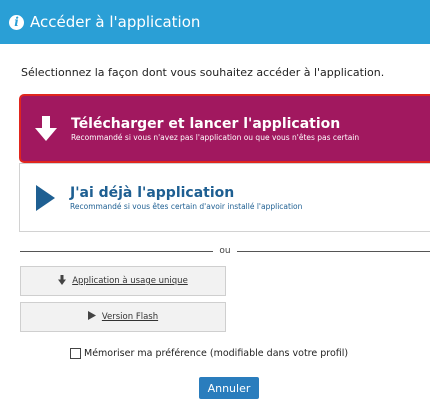 This screenshot has width=430, height=399. Describe the element at coordinates (206, 123) in the screenshot. I see `download-option-title: Télécharger et lancer l'application` at that location.